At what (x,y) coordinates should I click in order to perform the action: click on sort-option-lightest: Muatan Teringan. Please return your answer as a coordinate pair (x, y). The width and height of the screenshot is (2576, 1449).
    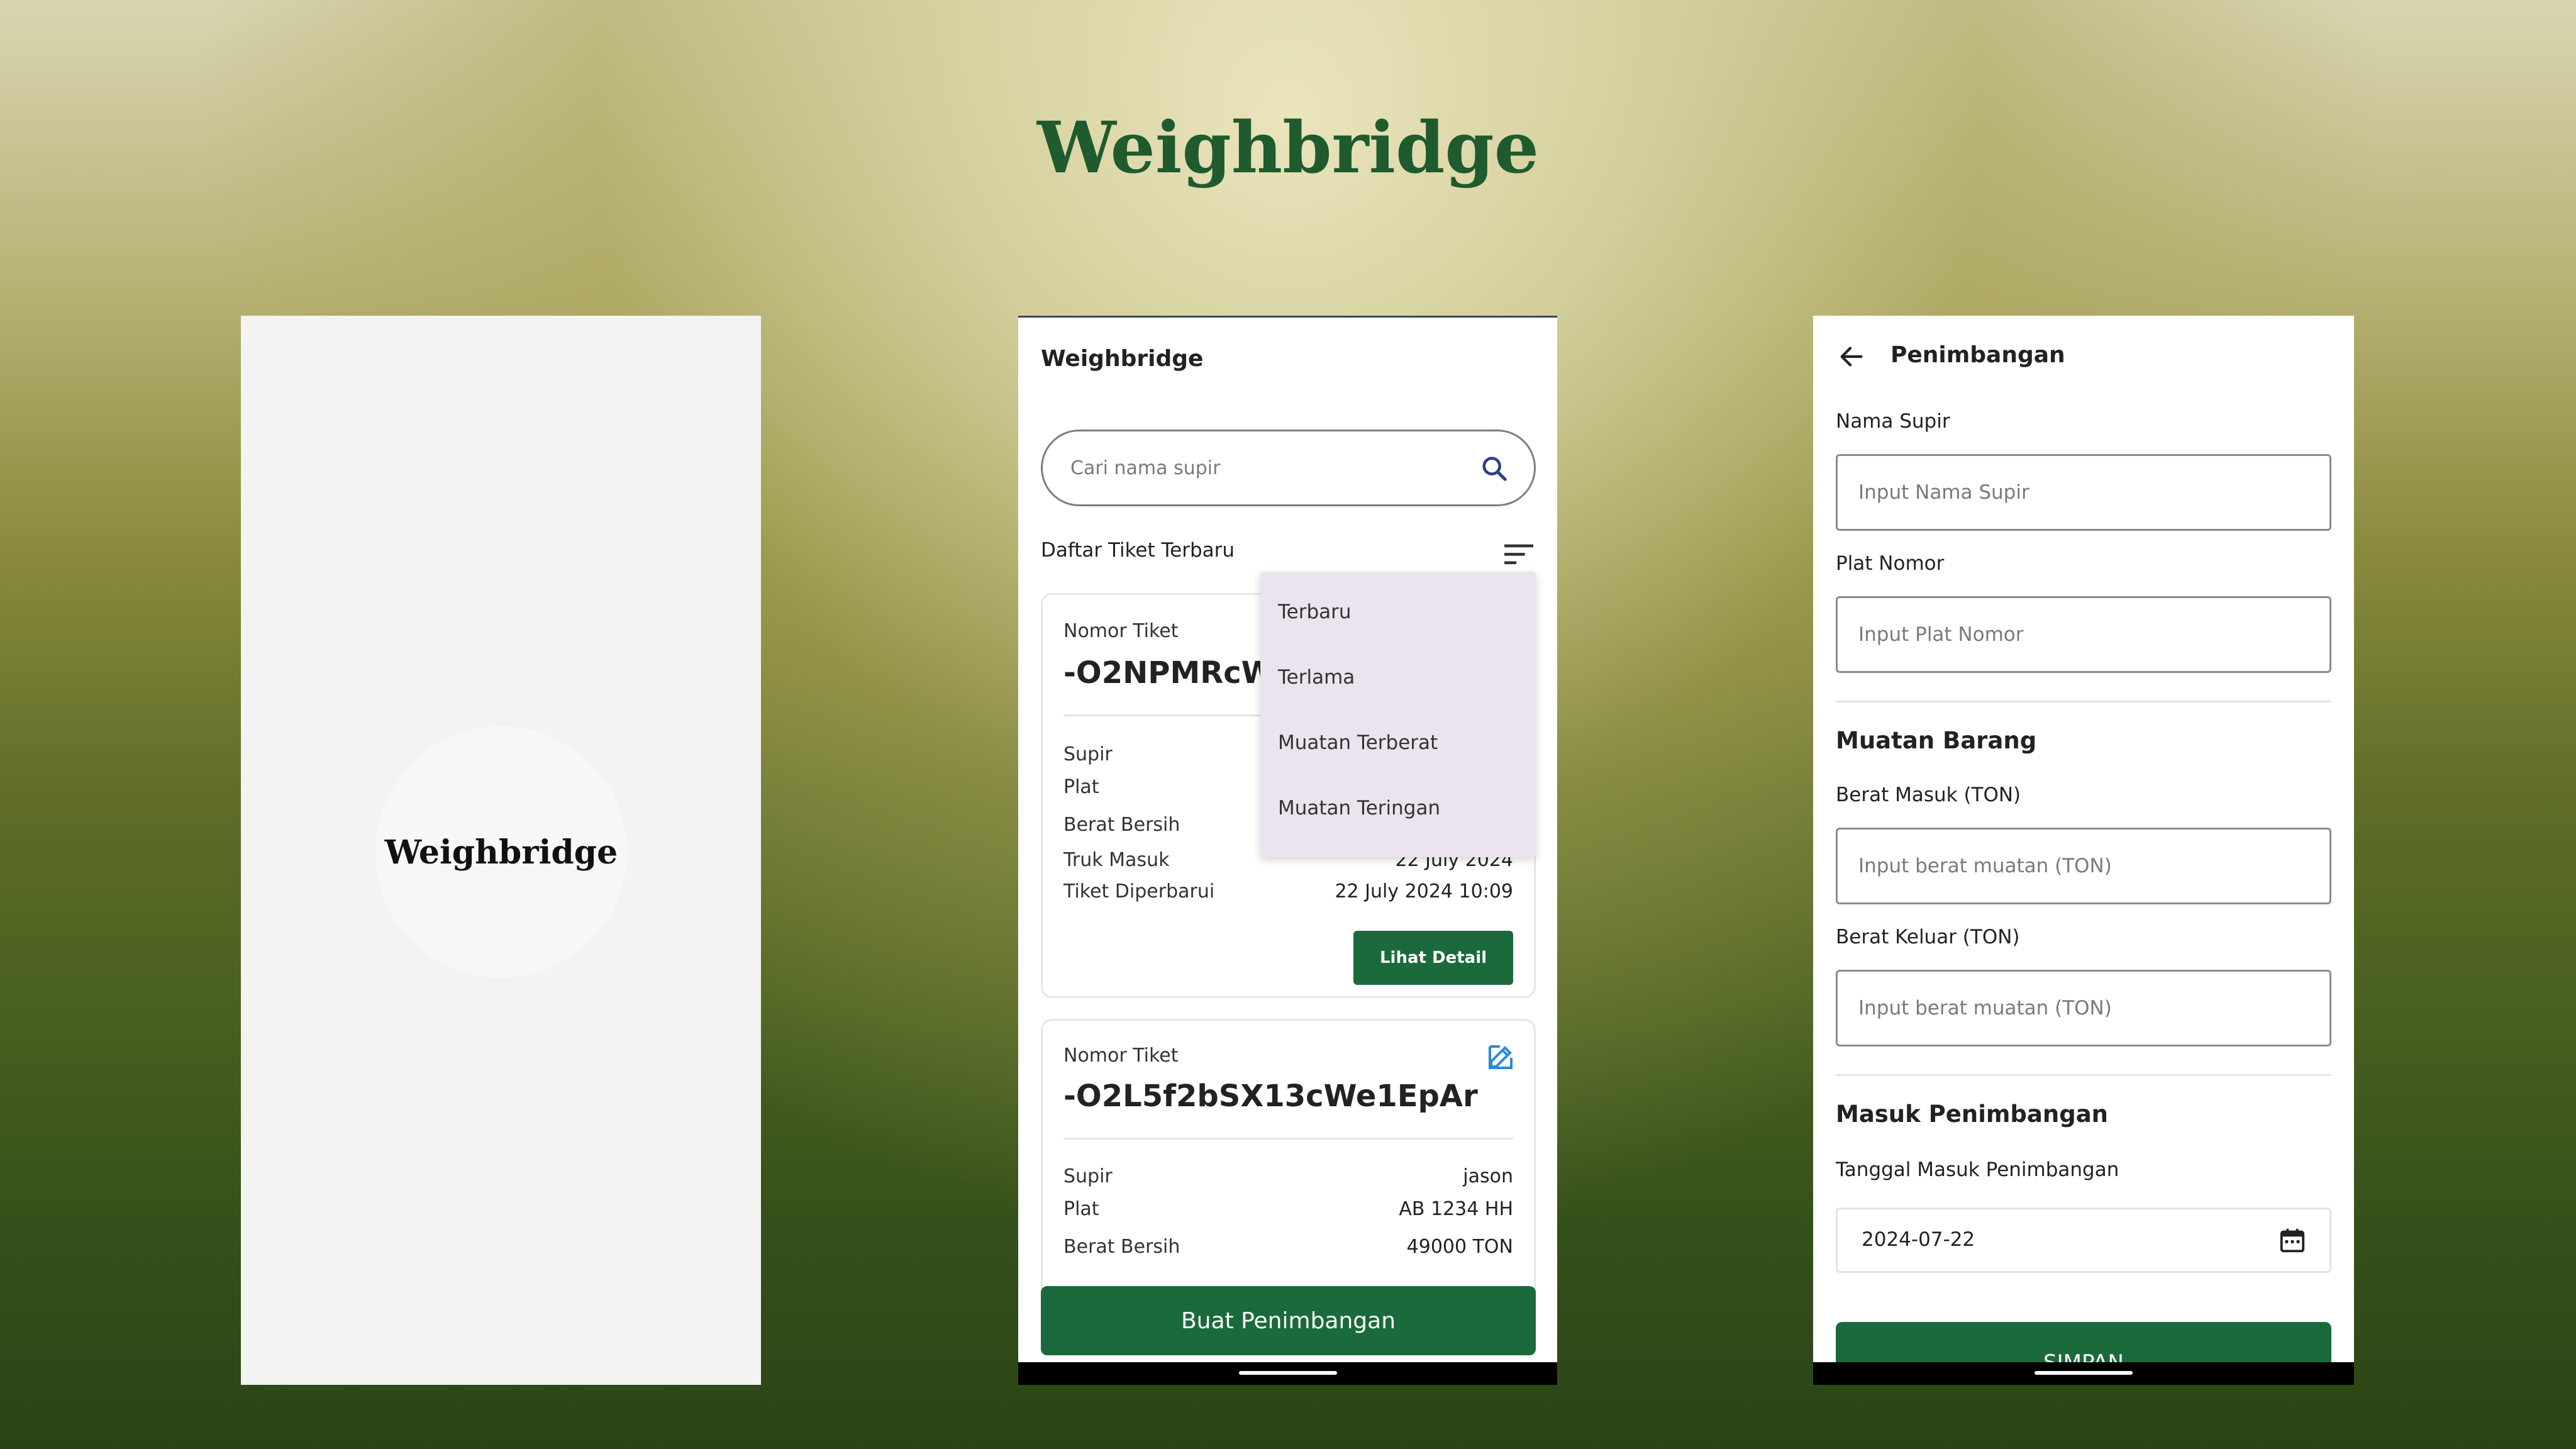
    Looking at the image, I should click on (1359, 808).